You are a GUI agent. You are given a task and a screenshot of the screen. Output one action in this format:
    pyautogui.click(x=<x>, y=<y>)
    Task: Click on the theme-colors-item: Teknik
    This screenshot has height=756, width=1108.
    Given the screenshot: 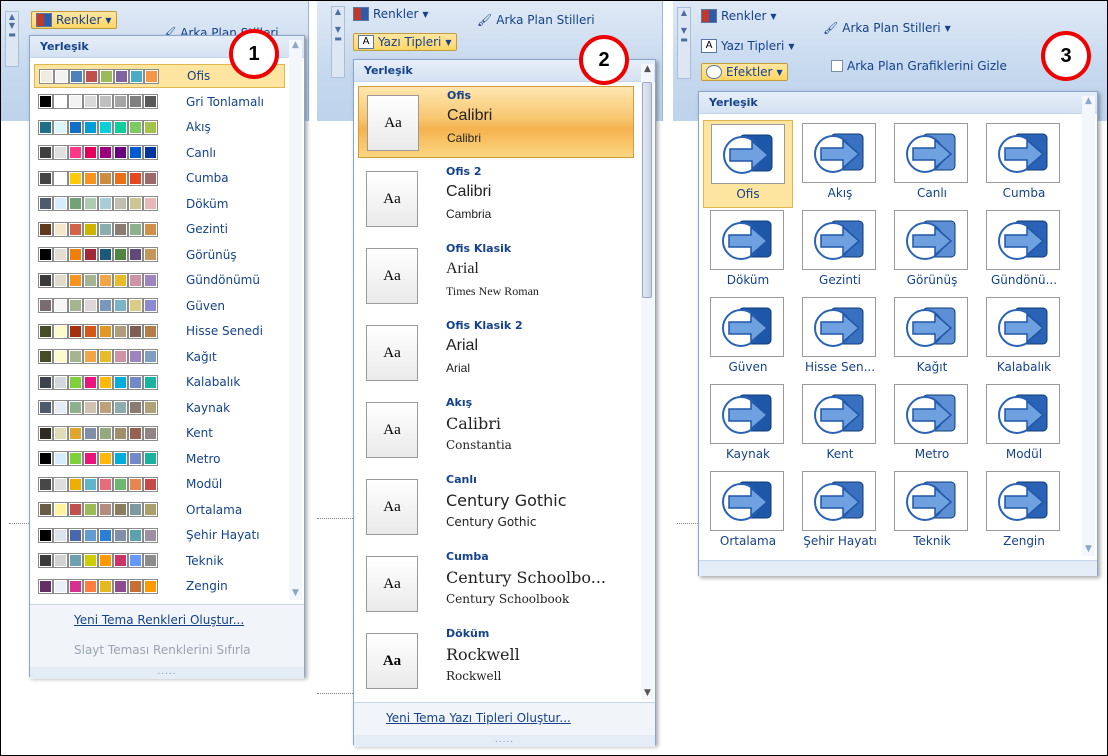 What is the action you would take?
    pyautogui.click(x=159, y=561)
    